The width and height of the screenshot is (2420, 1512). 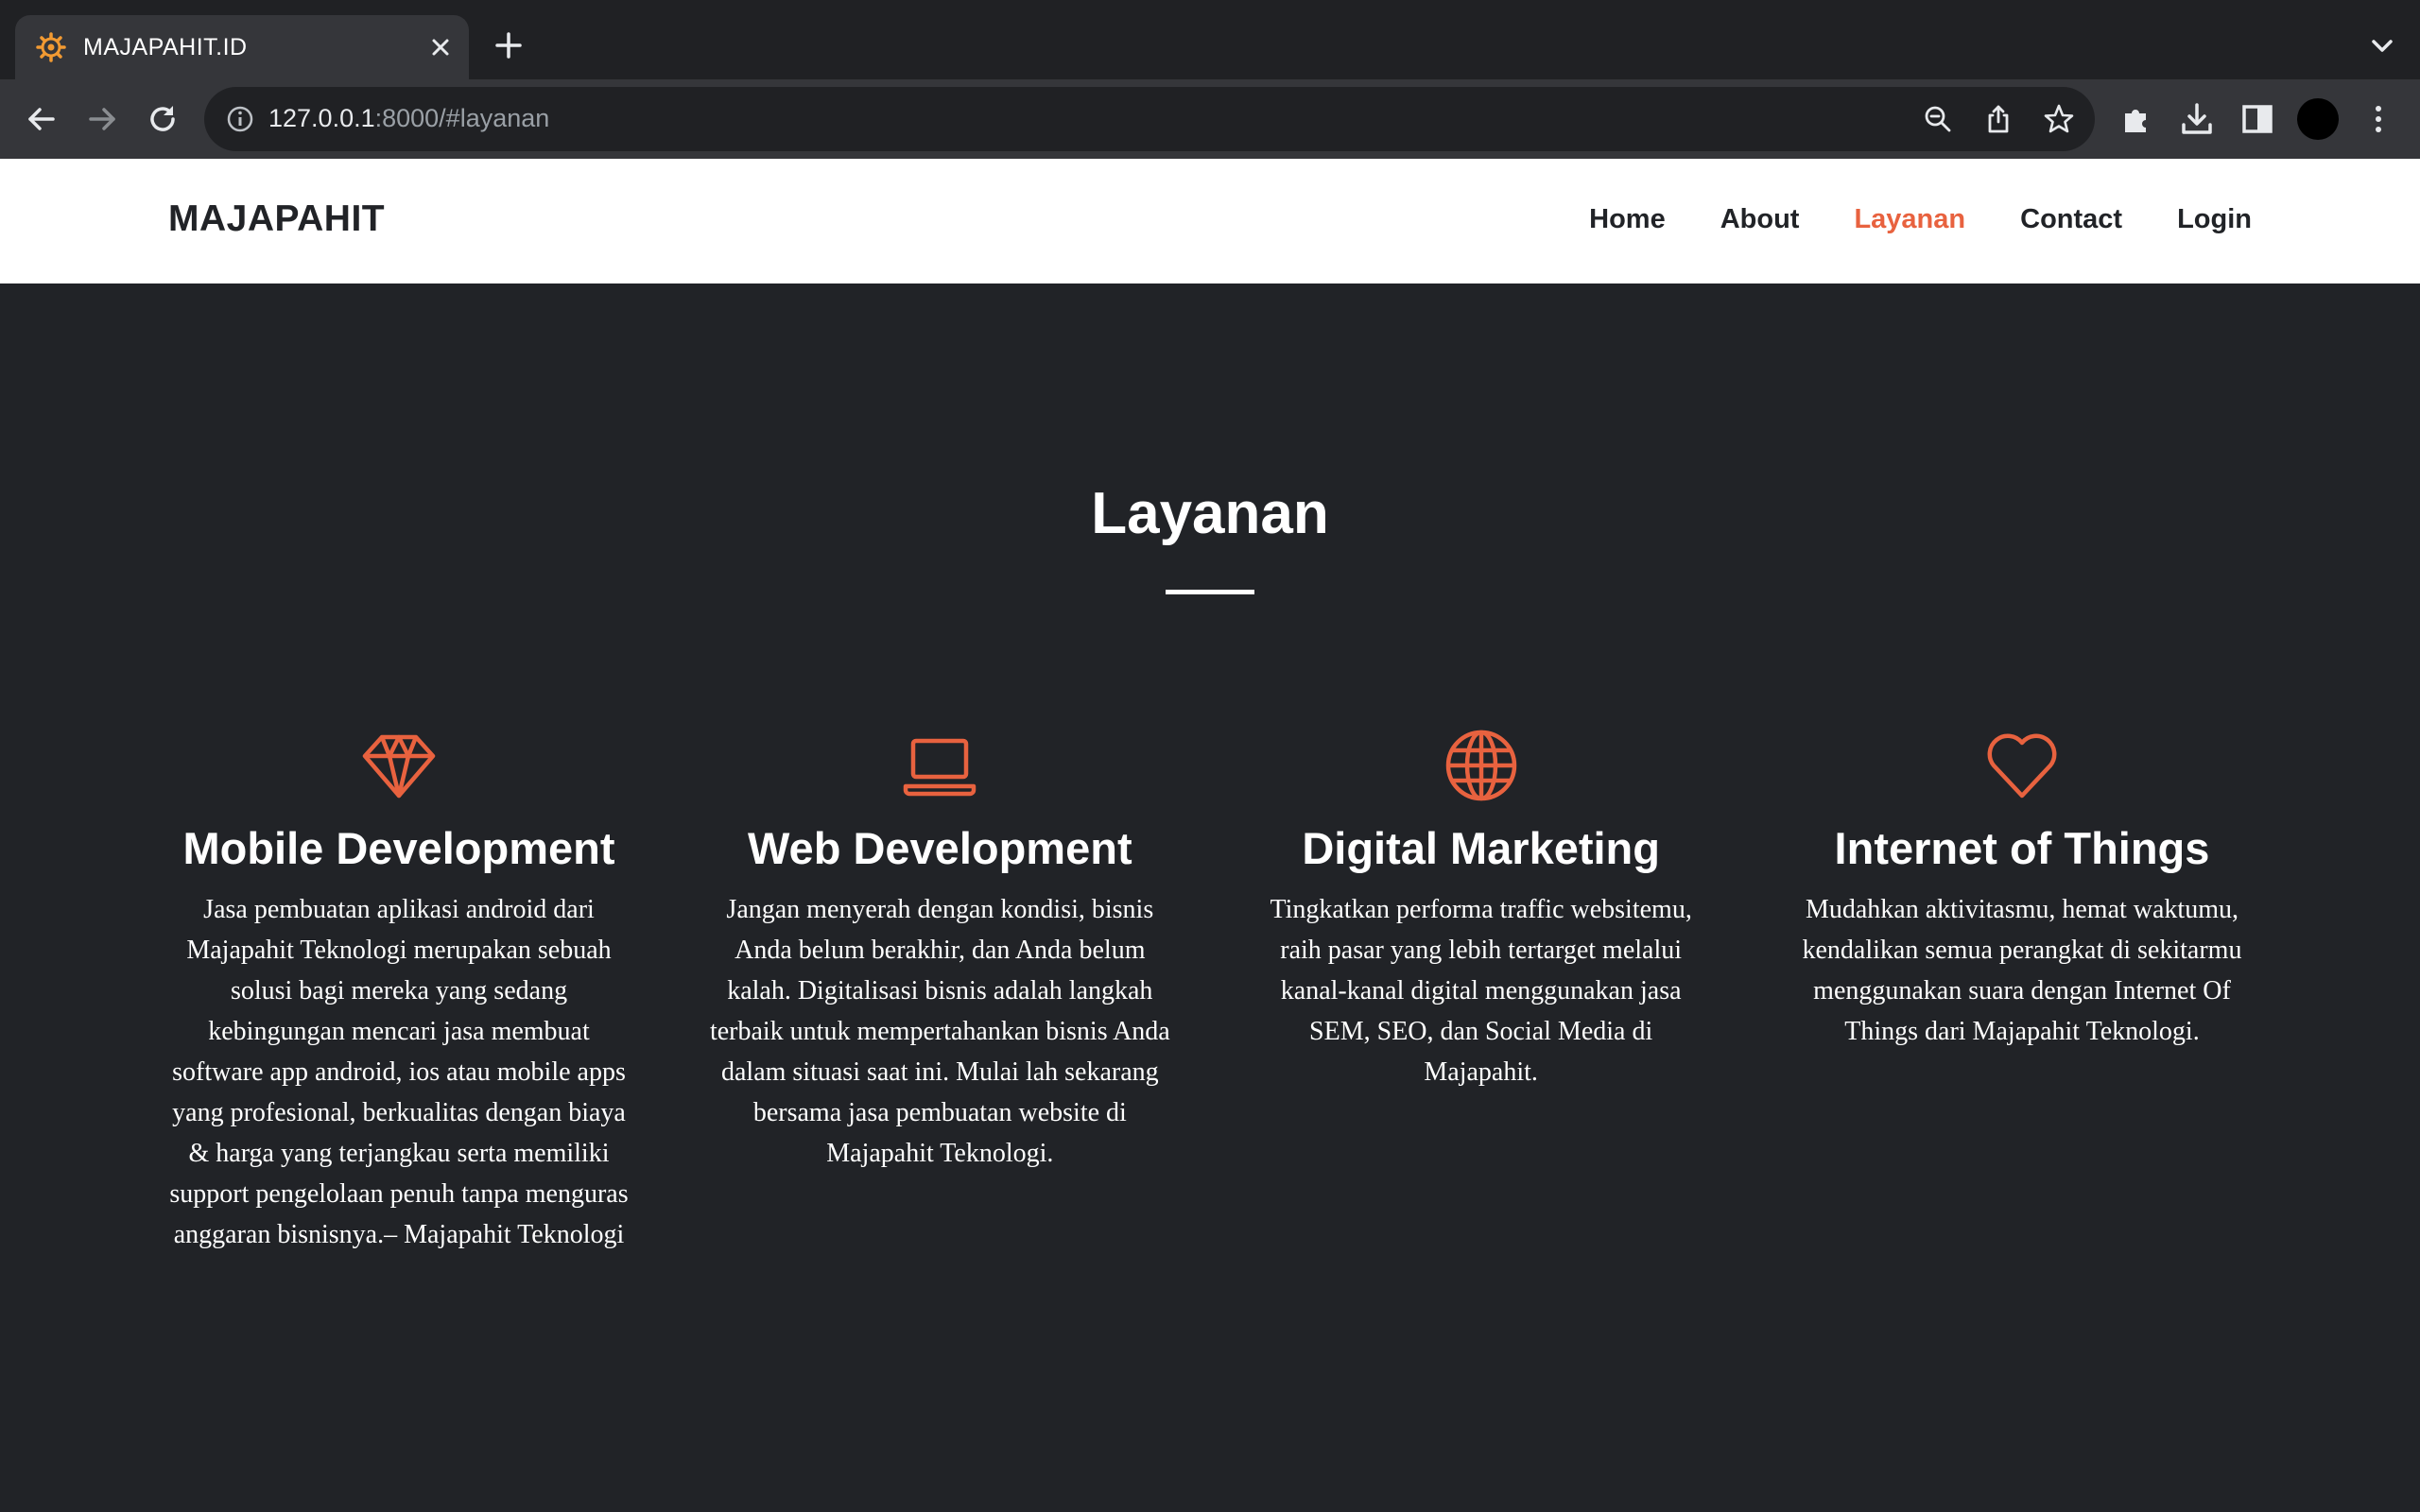 I want to click on section-title: Layanan, so click(x=1210, y=513).